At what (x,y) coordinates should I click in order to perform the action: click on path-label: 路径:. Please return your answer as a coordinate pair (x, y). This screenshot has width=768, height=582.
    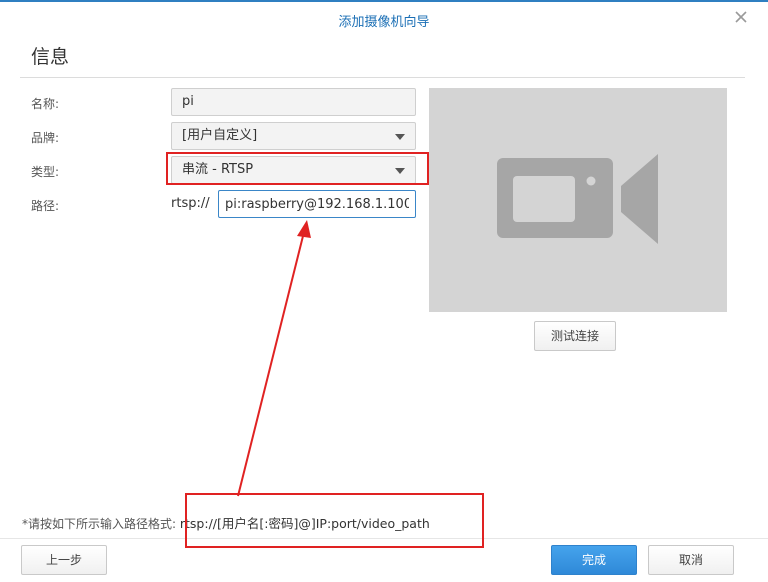
    Looking at the image, I should click on (45, 206).